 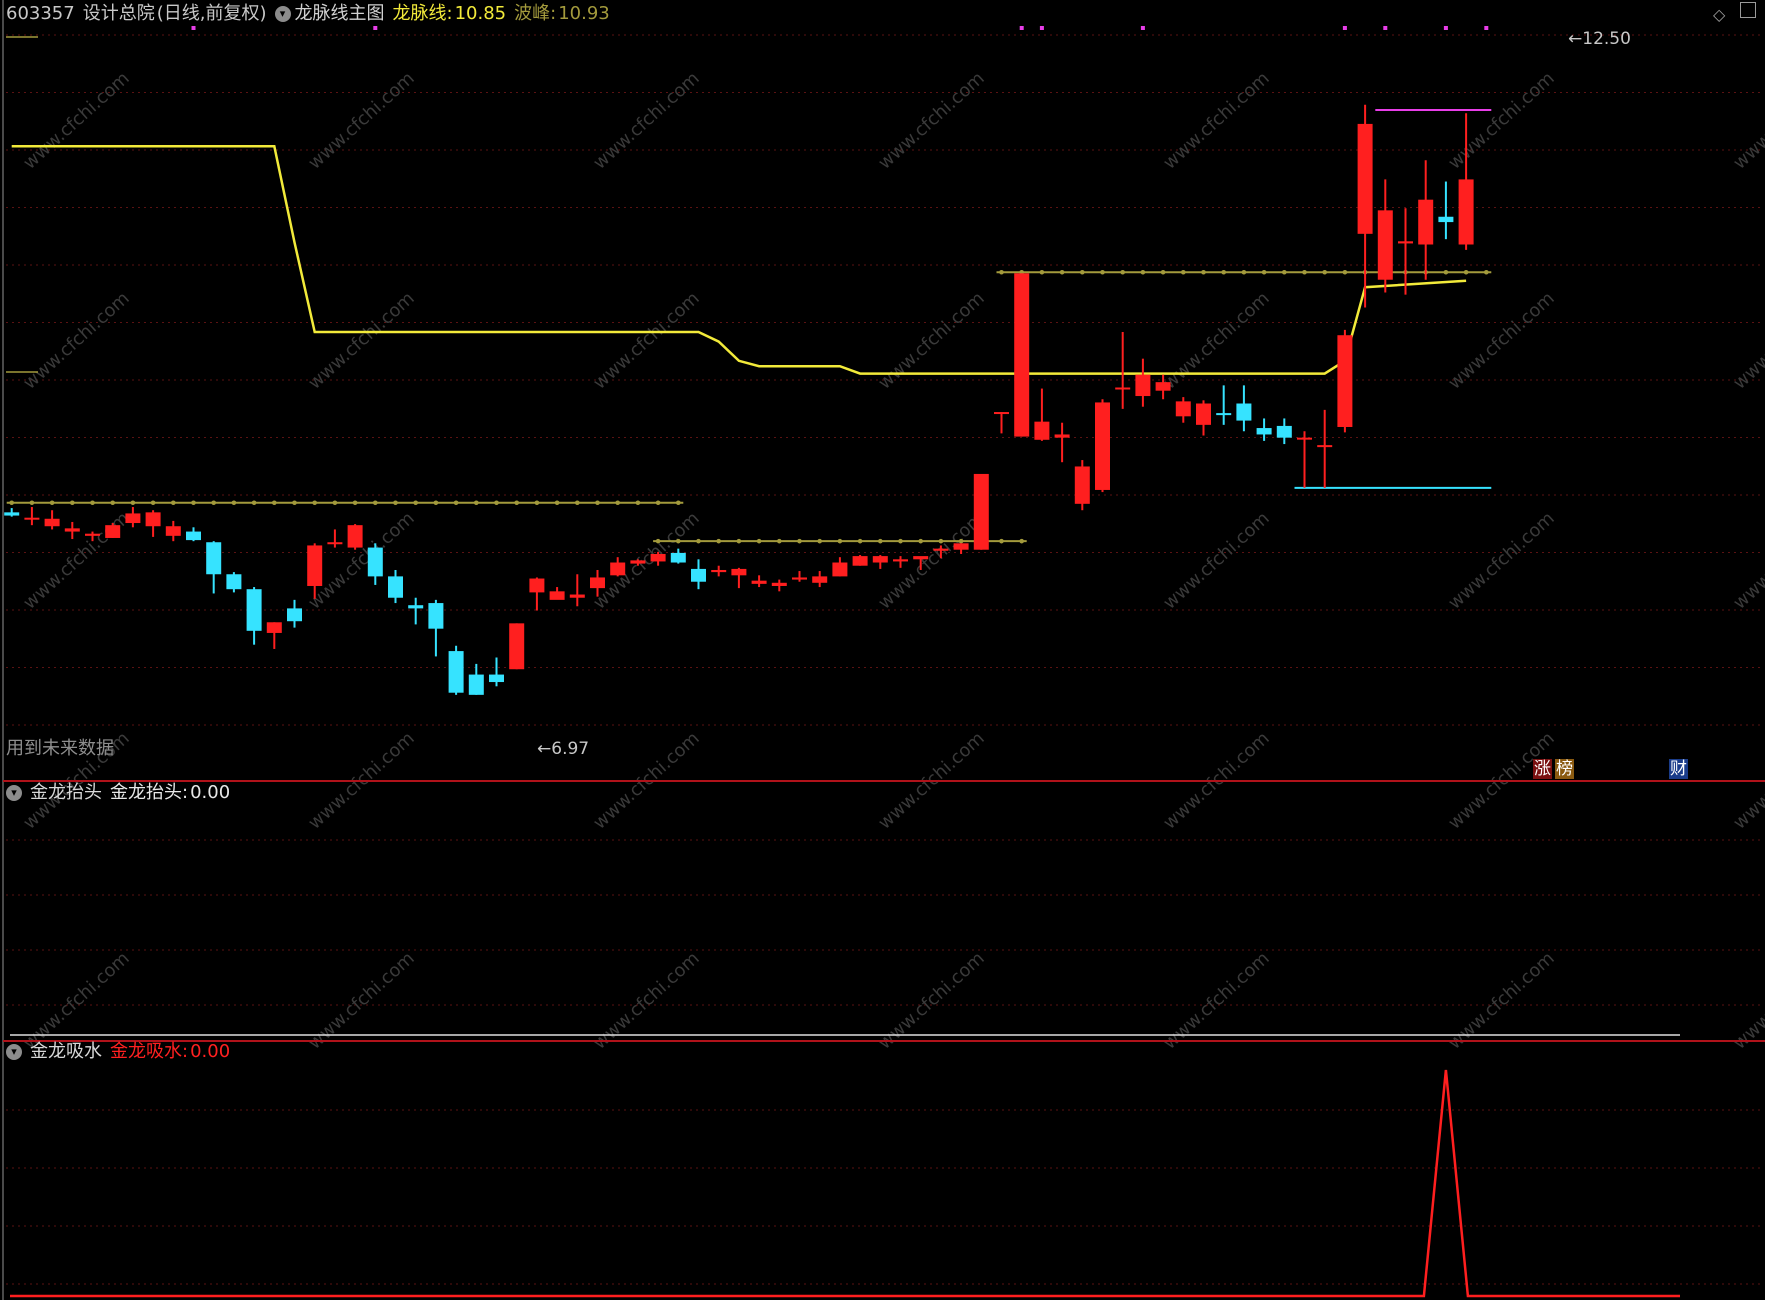 What do you see at coordinates (1719, 15) in the screenshot?
I see `diamond-icon: ◇` at bounding box center [1719, 15].